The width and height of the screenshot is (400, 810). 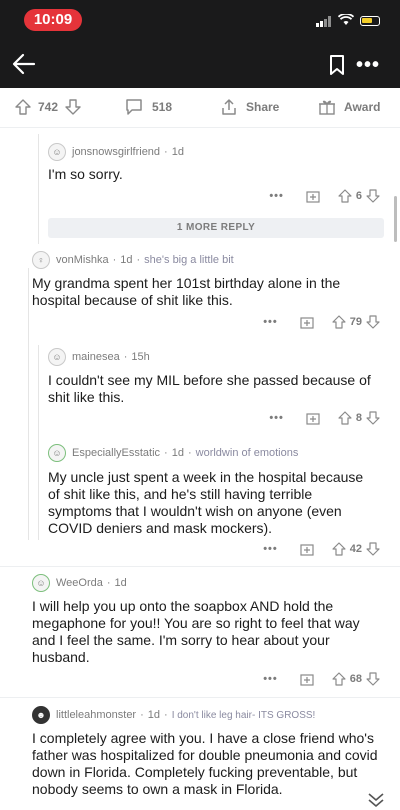 I want to click on comment-actions: ••• 79, so click(x=321, y=322).